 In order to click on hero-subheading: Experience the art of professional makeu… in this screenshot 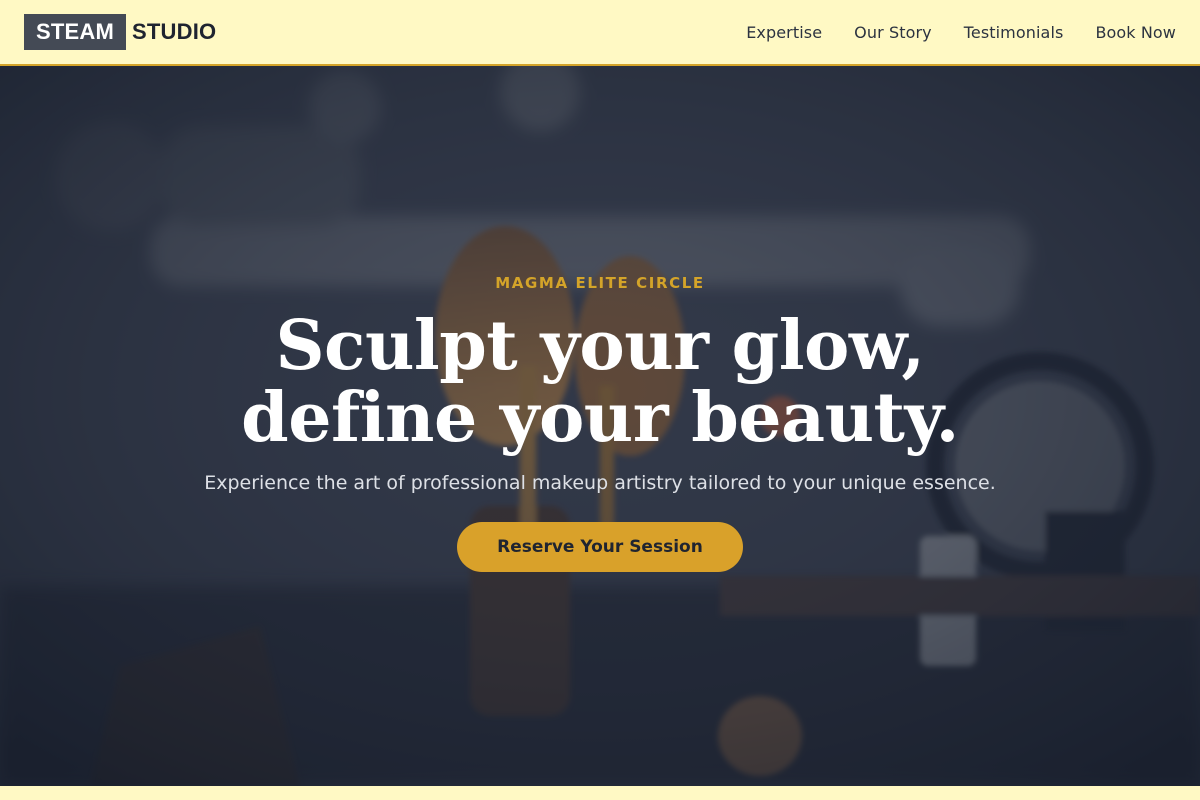, I will do `click(600, 483)`.